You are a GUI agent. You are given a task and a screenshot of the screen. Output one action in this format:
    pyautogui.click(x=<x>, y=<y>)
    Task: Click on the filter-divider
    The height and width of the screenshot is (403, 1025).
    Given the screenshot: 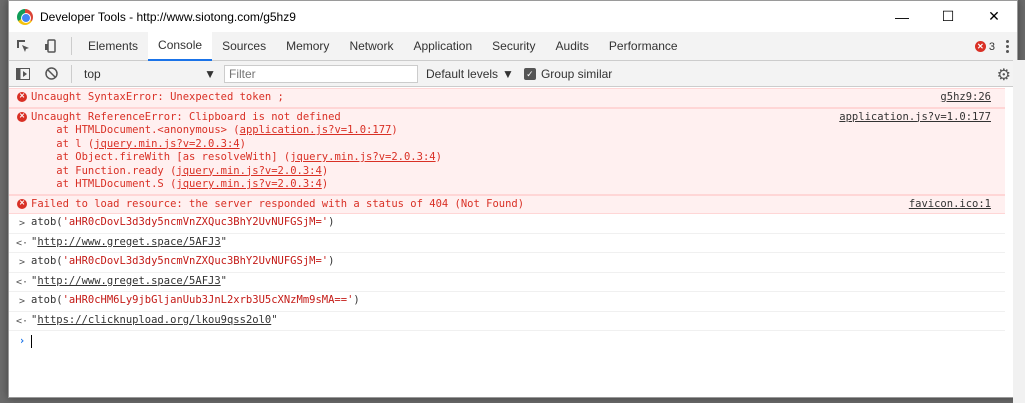 What is the action you would take?
    pyautogui.click(x=71, y=73)
    